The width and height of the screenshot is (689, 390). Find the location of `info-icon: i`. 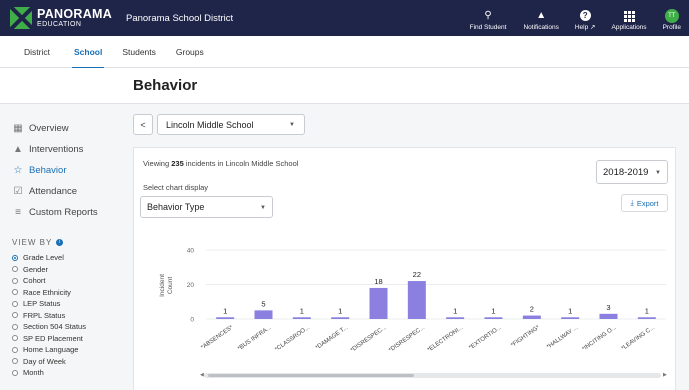

info-icon: i is located at coordinates (60, 242).